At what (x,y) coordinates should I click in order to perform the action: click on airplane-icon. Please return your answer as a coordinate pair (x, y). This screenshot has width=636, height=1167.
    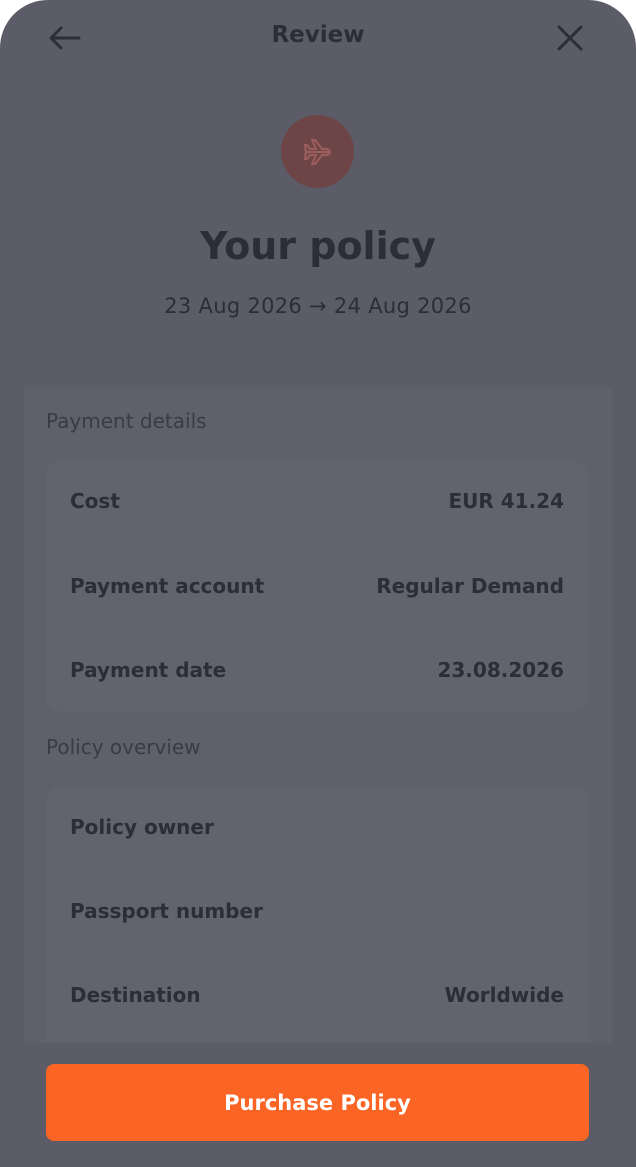
    Looking at the image, I should click on (317, 151).